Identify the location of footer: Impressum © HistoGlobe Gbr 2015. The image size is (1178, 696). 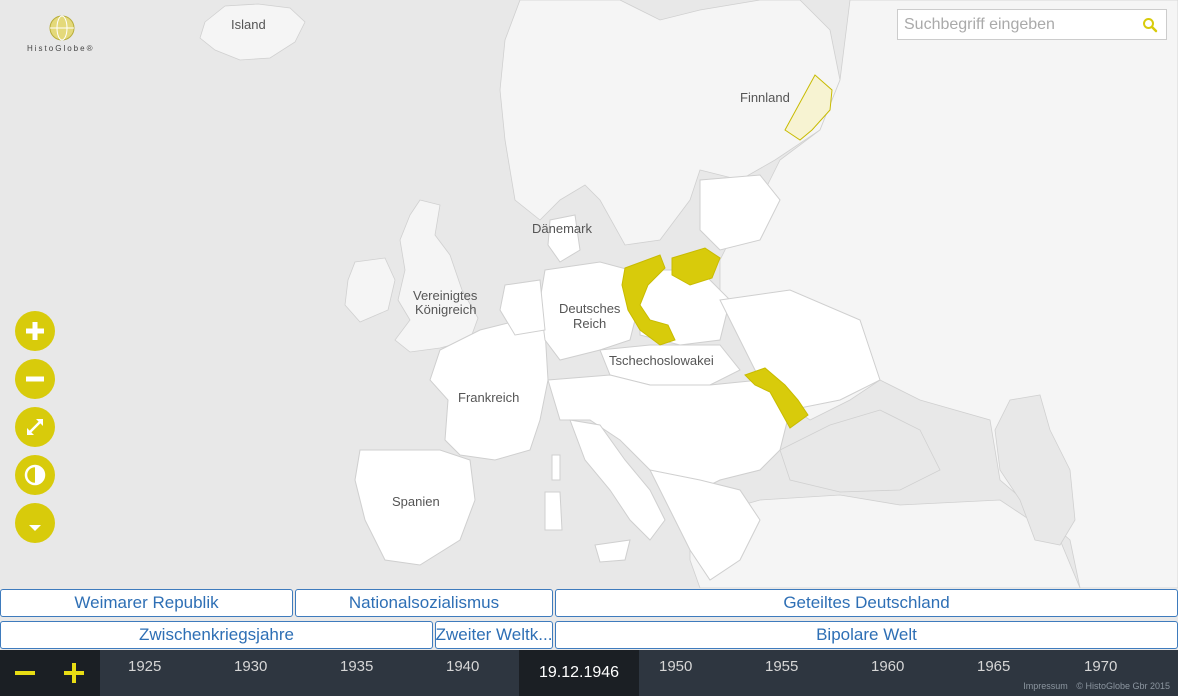
(1093, 686).